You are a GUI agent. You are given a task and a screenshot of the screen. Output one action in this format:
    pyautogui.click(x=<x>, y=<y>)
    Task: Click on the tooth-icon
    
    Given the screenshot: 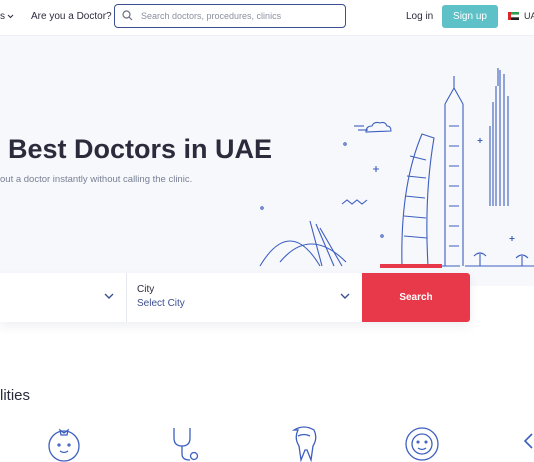 What is the action you would take?
    pyautogui.click(x=304, y=443)
    